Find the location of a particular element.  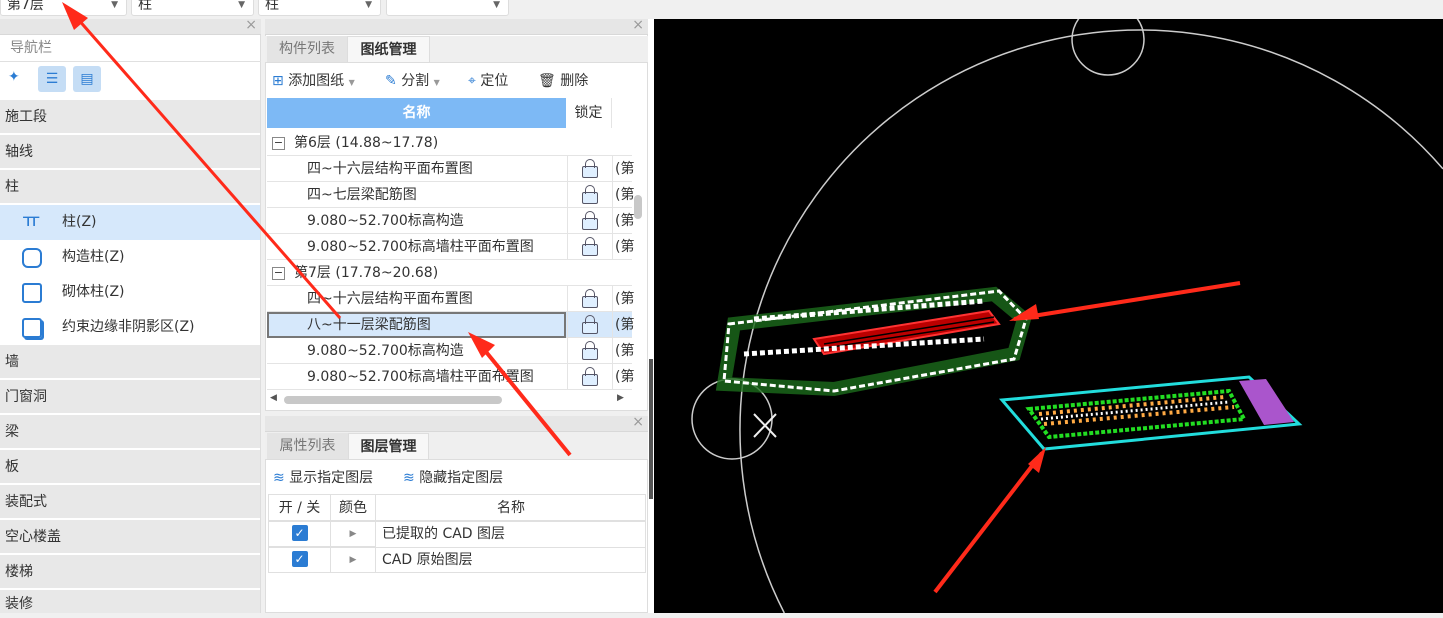

locate-button: ⌖ 定位 is located at coordinates (488, 81).